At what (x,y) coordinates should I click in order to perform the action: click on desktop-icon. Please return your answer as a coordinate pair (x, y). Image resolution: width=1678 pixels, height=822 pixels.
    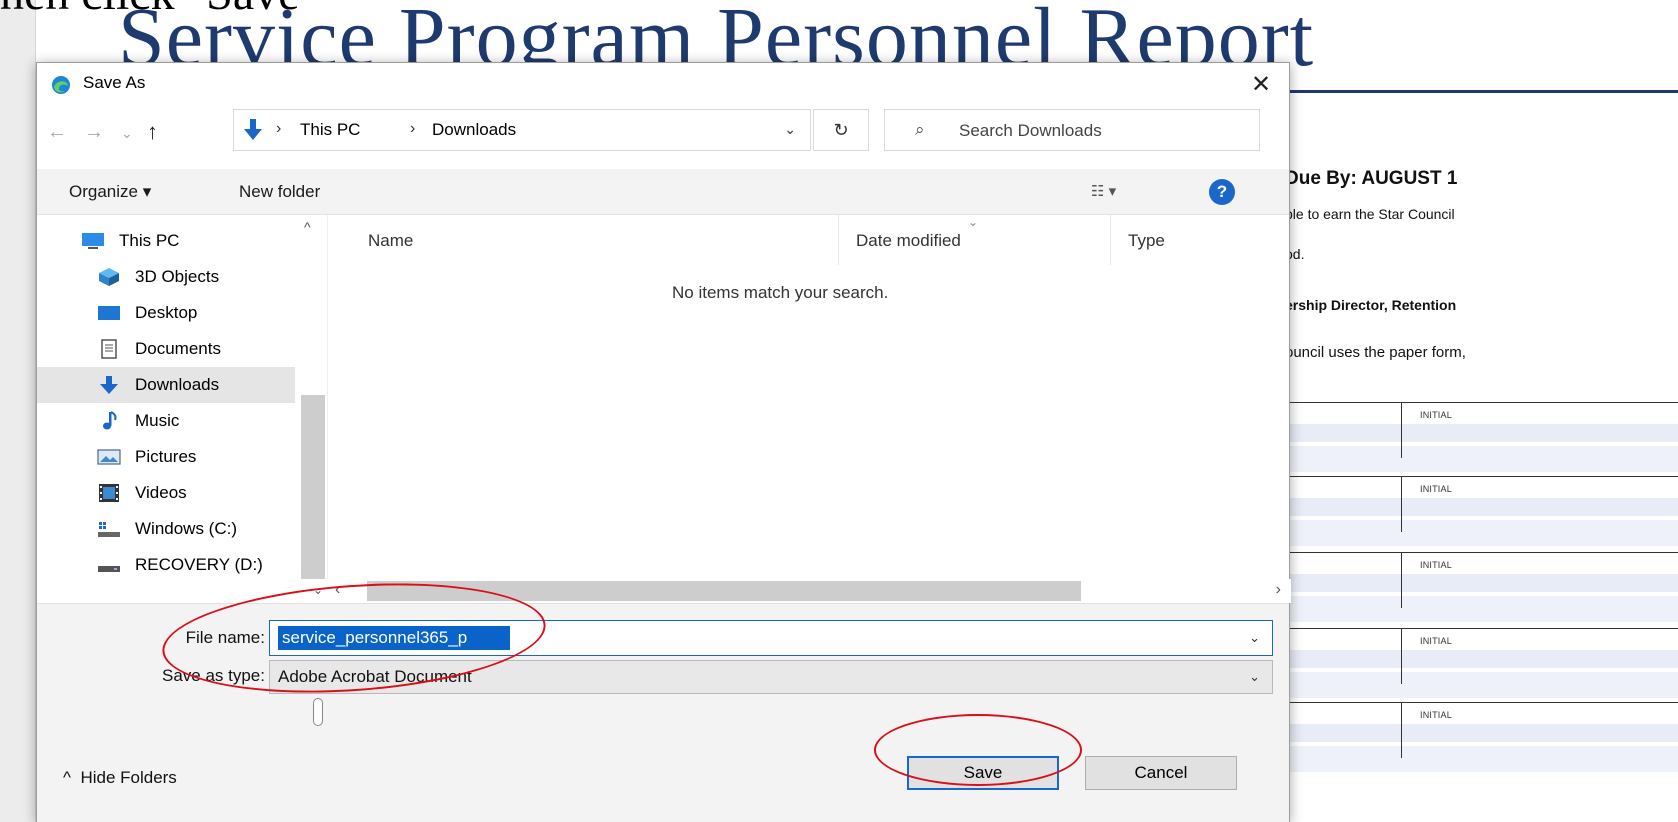
    Looking at the image, I should click on (109, 313).